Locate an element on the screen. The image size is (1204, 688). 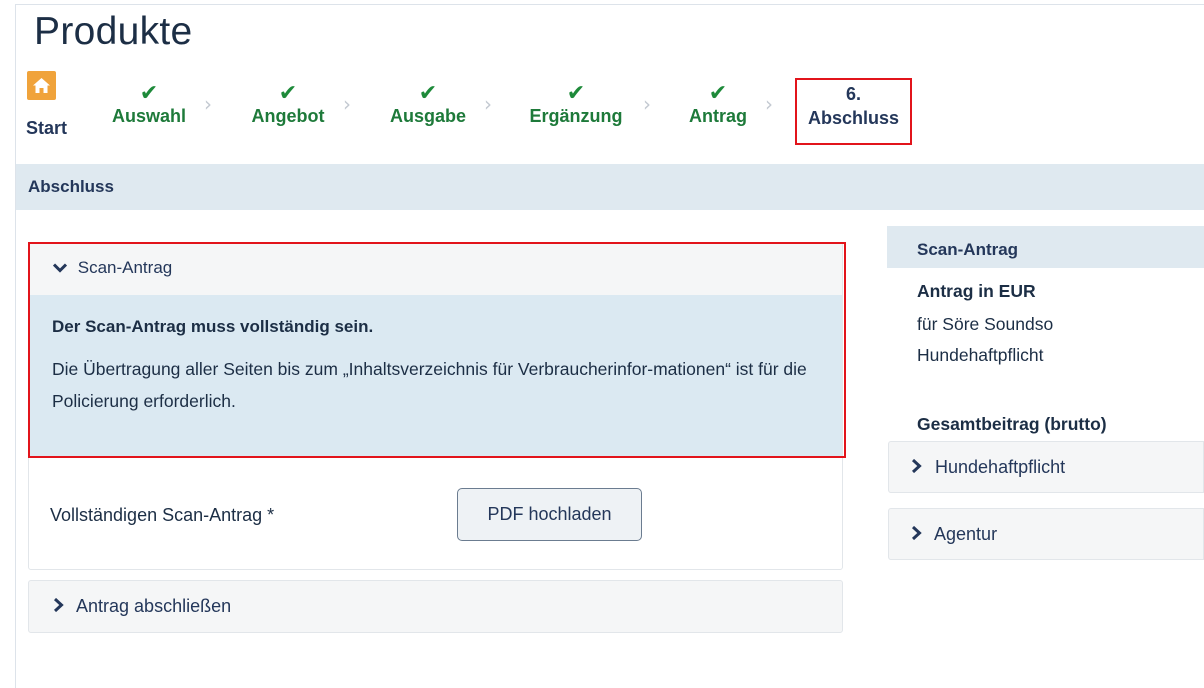
accordion-title: Agentur is located at coordinates (966, 534).